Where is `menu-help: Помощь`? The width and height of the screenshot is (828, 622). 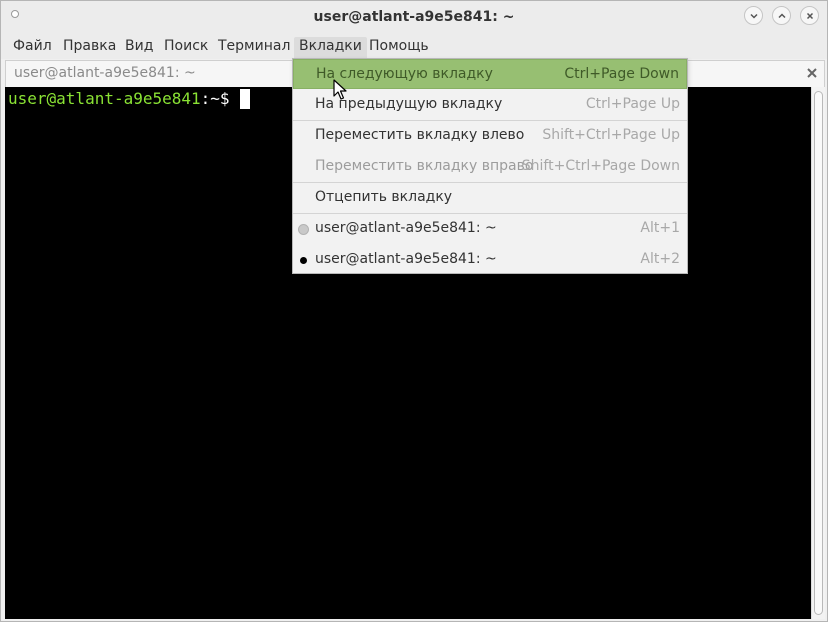 menu-help: Помощь is located at coordinates (399, 48).